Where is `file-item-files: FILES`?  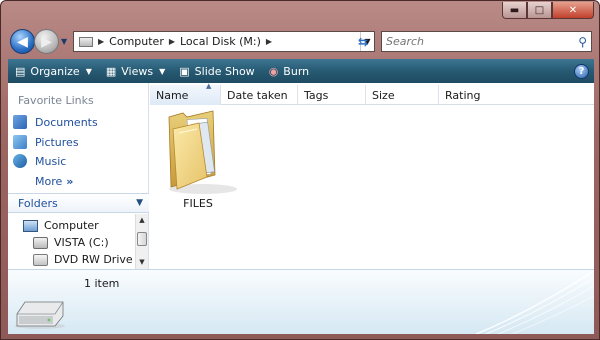 file-item-files: FILES is located at coordinates (198, 160).